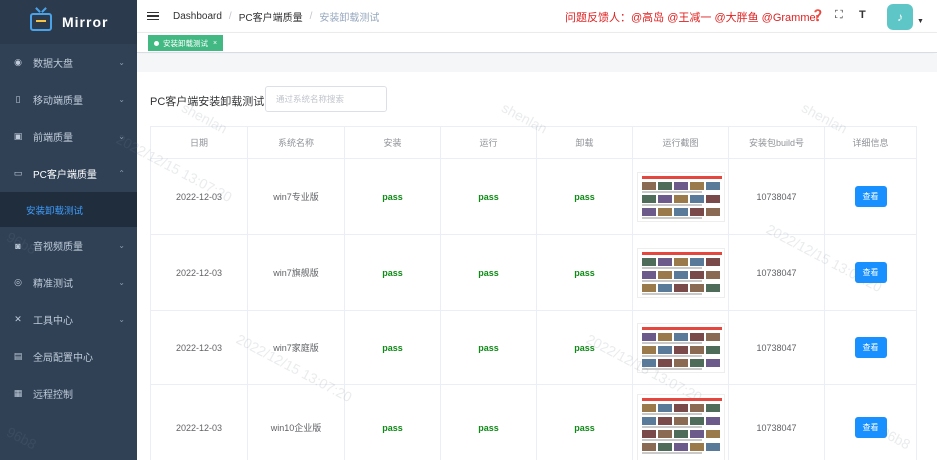 This screenshot has height=460, width=937. I want to click on help-icon: ❓, so click(818, 15).